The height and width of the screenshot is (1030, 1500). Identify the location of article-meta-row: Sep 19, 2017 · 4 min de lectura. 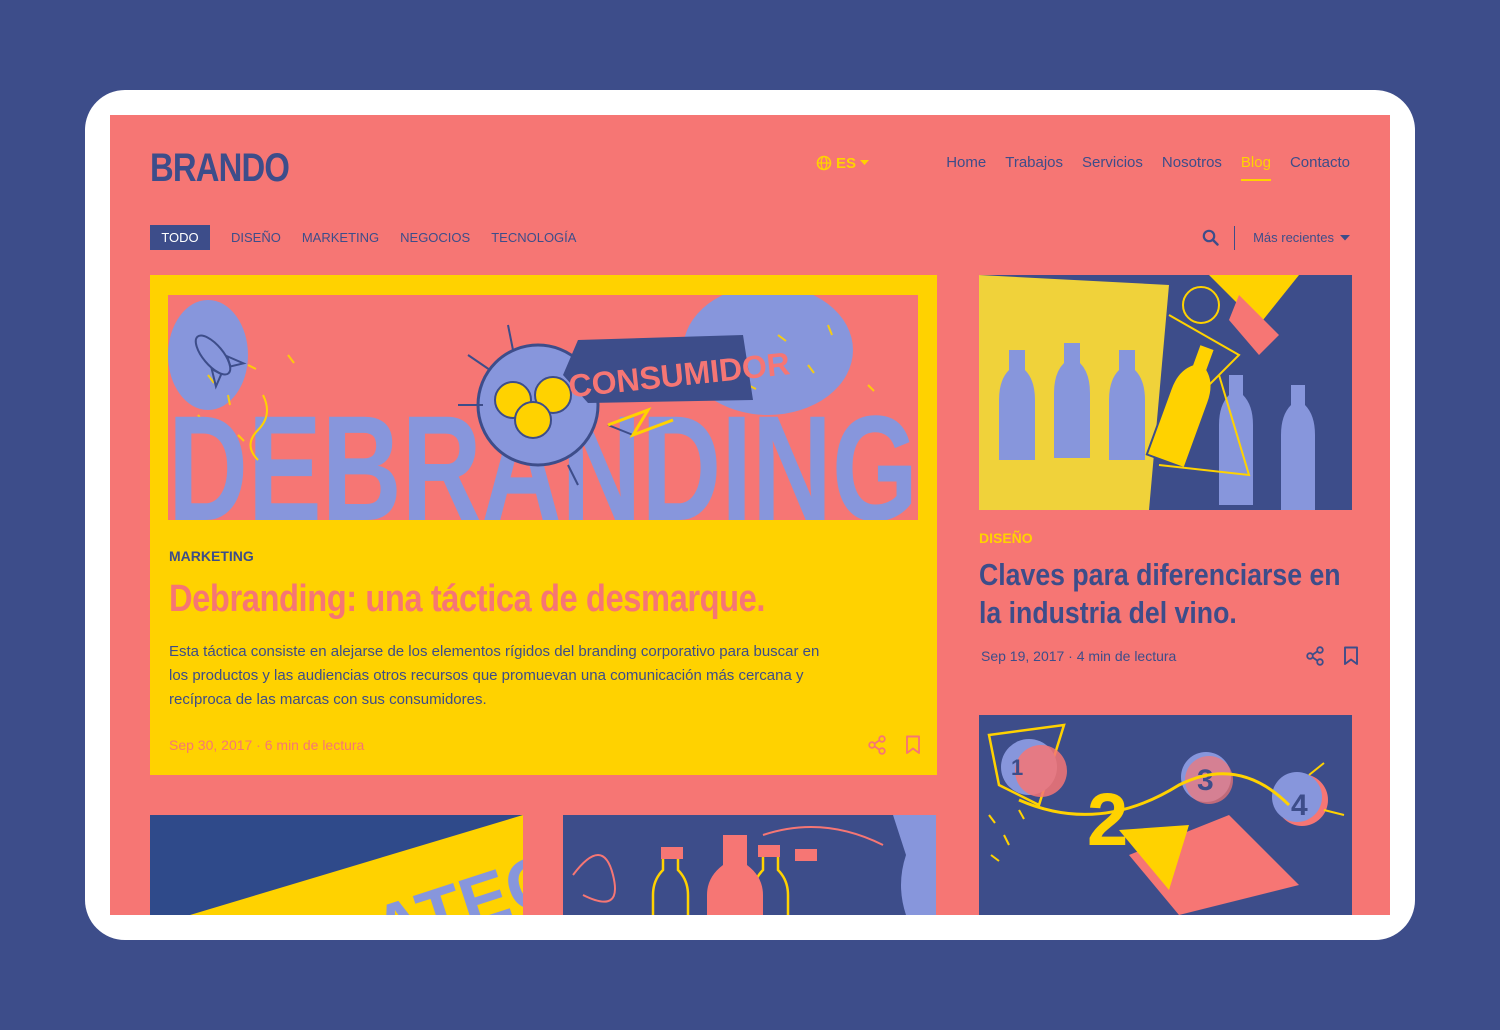
(1169, 656).